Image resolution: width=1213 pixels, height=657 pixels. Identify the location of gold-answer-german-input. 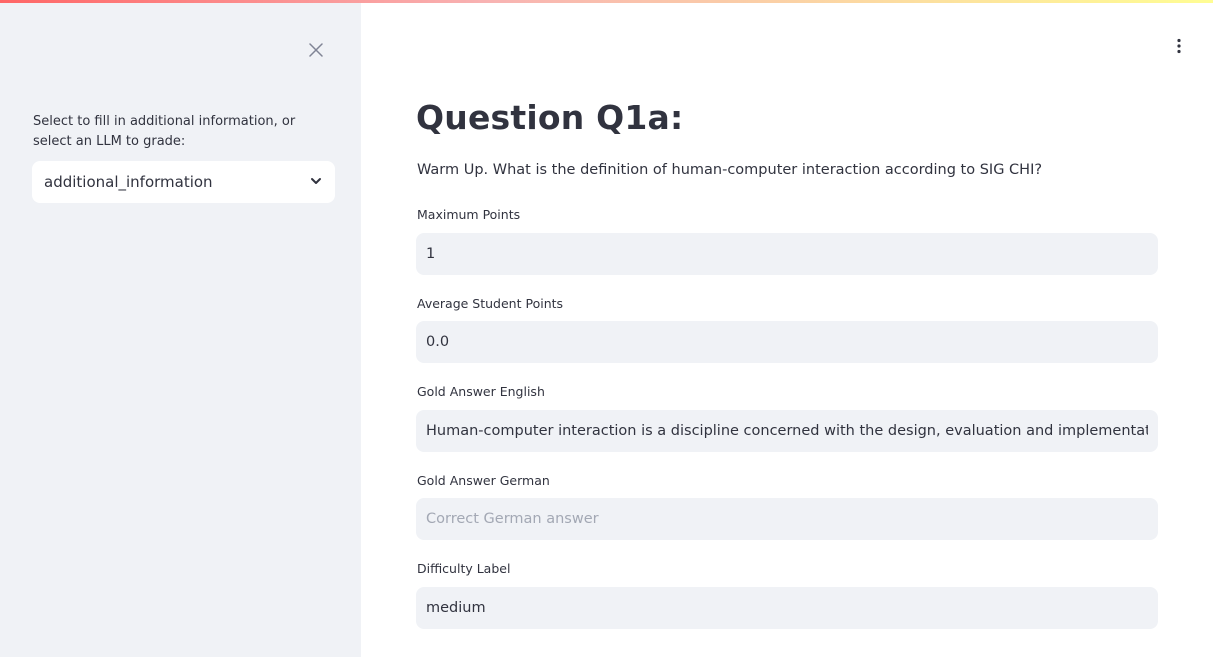
(787, 519).